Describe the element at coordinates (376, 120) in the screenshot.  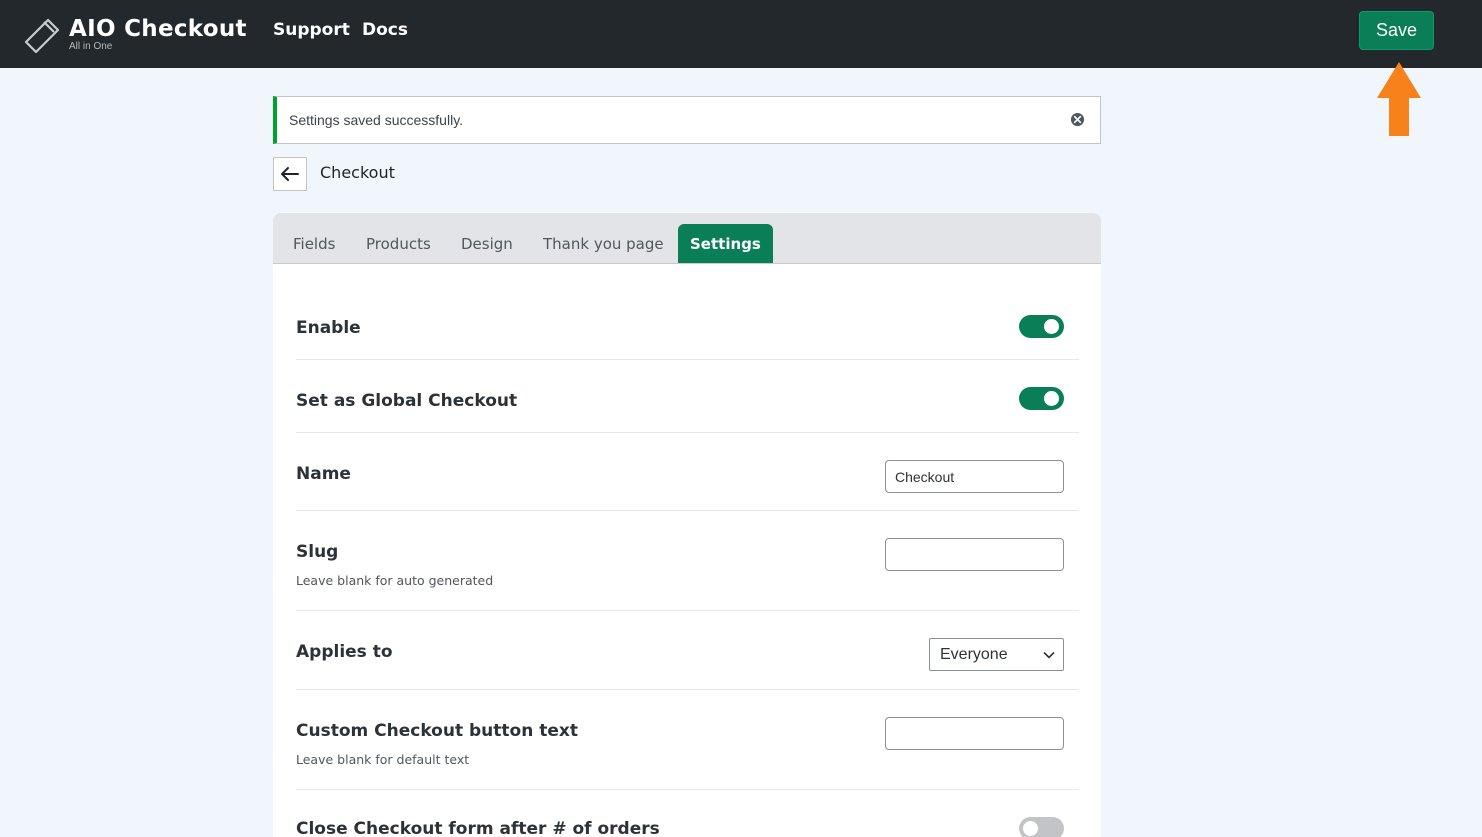
I see `notice-message: Settings saved successfully.` at that location.